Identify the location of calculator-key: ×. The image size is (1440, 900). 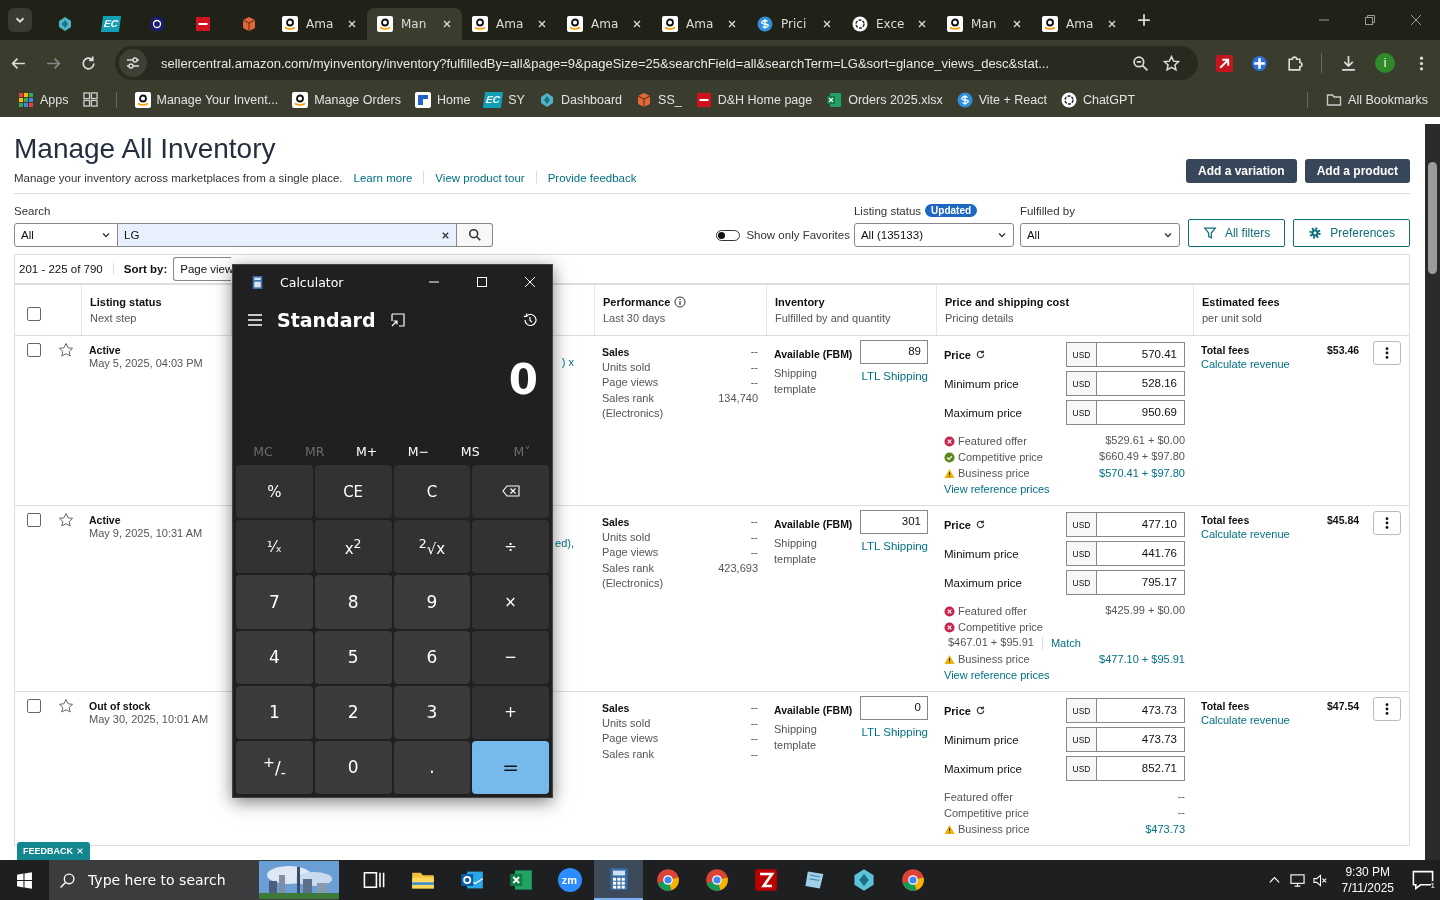
(510, 602).